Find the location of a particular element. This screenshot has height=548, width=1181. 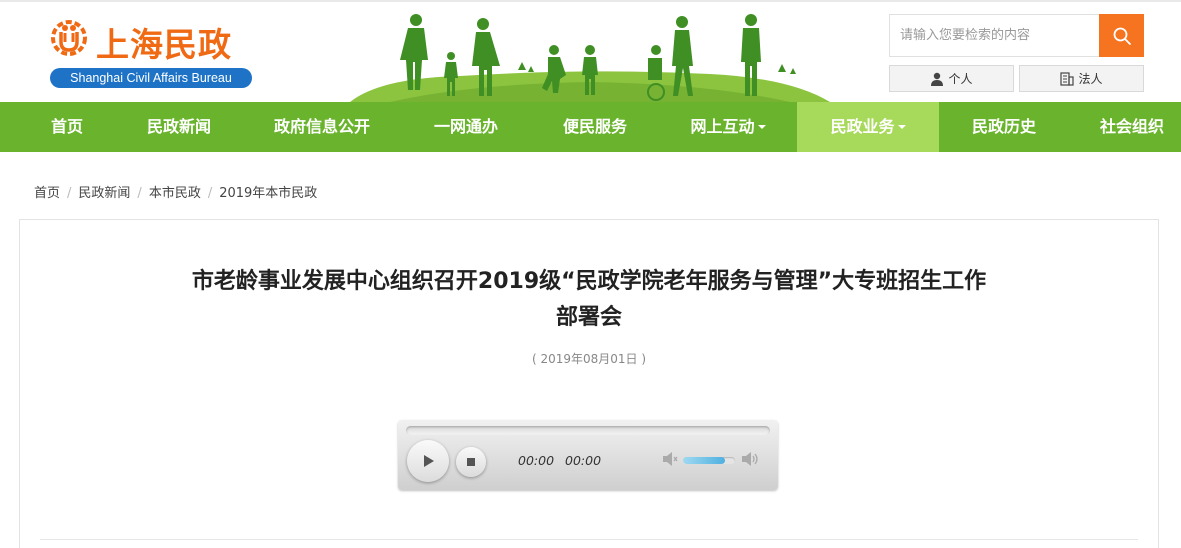

search-icon is located at coordinates (1122, 36).